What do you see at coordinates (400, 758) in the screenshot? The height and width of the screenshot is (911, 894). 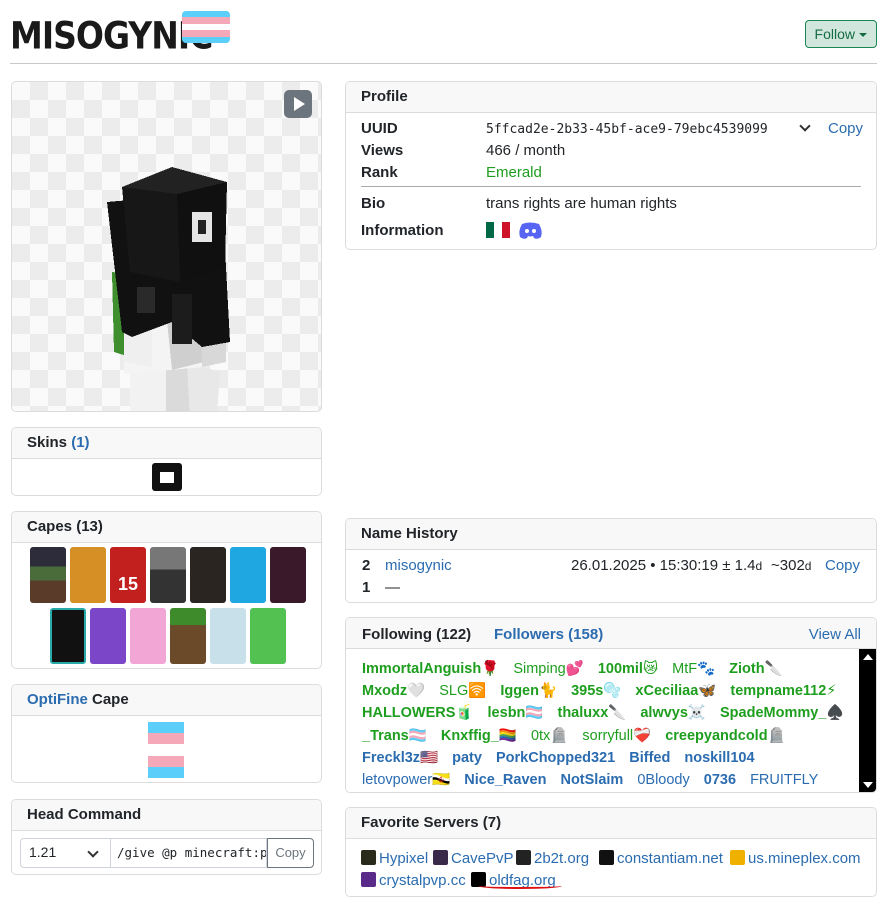 I see `following-user-link: Freckl3z🇺🇸` at bounding box center [400, 758].